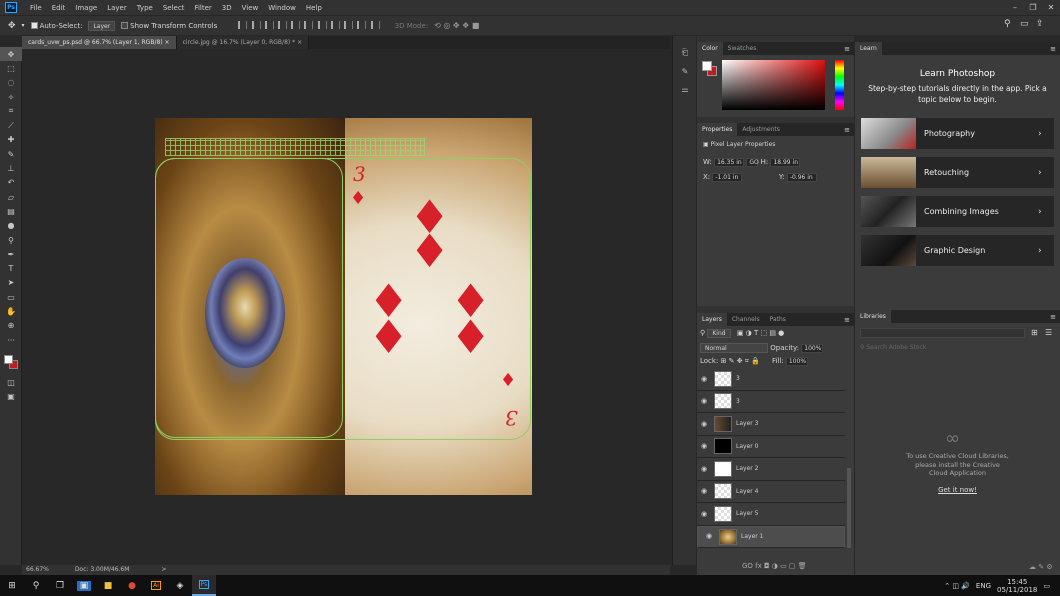  I want to click on tab-layers: Layers, so click(712, 319).